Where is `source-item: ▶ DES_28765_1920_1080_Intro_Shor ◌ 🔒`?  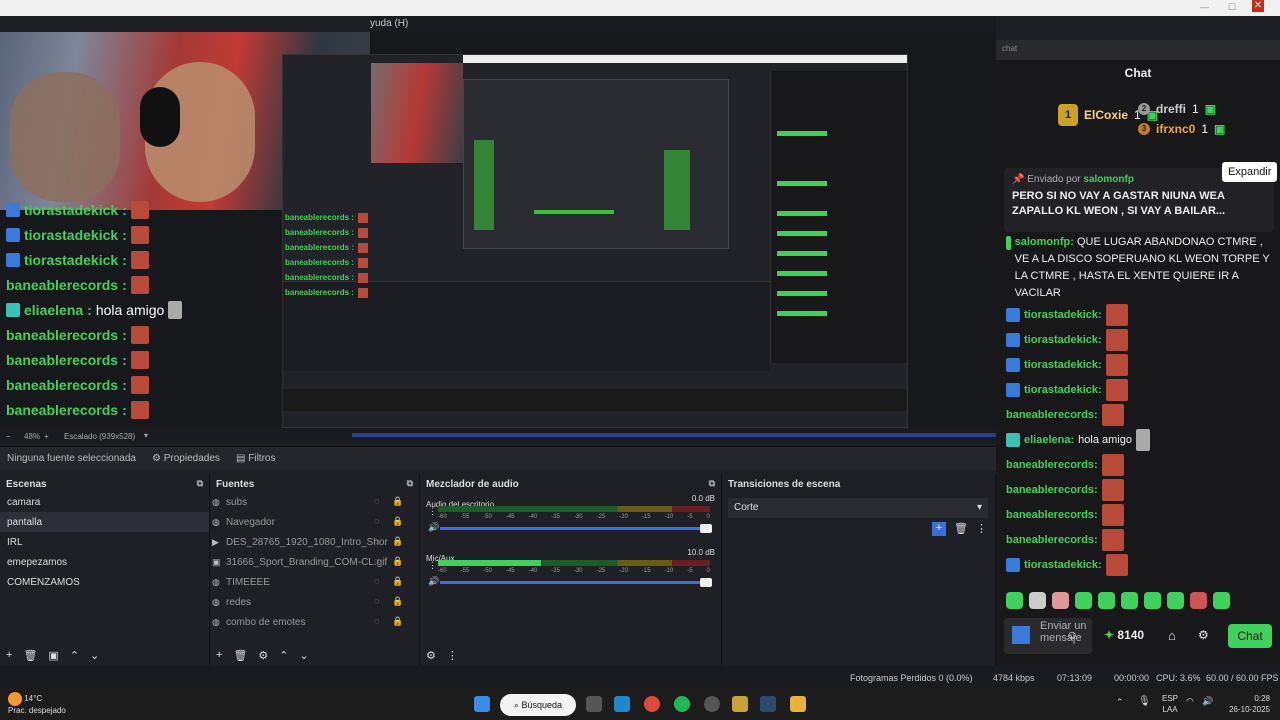
source-item: ▶ DES_28765_1920_1080_Intro_Shor ◌ 🔒 is located at coordinates (314, 542).